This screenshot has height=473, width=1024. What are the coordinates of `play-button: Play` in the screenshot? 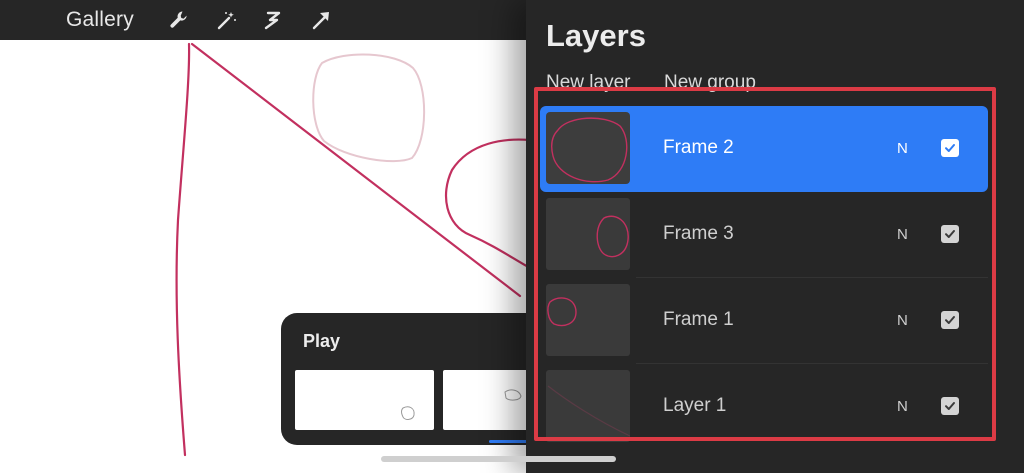 It's located at (321, 341).